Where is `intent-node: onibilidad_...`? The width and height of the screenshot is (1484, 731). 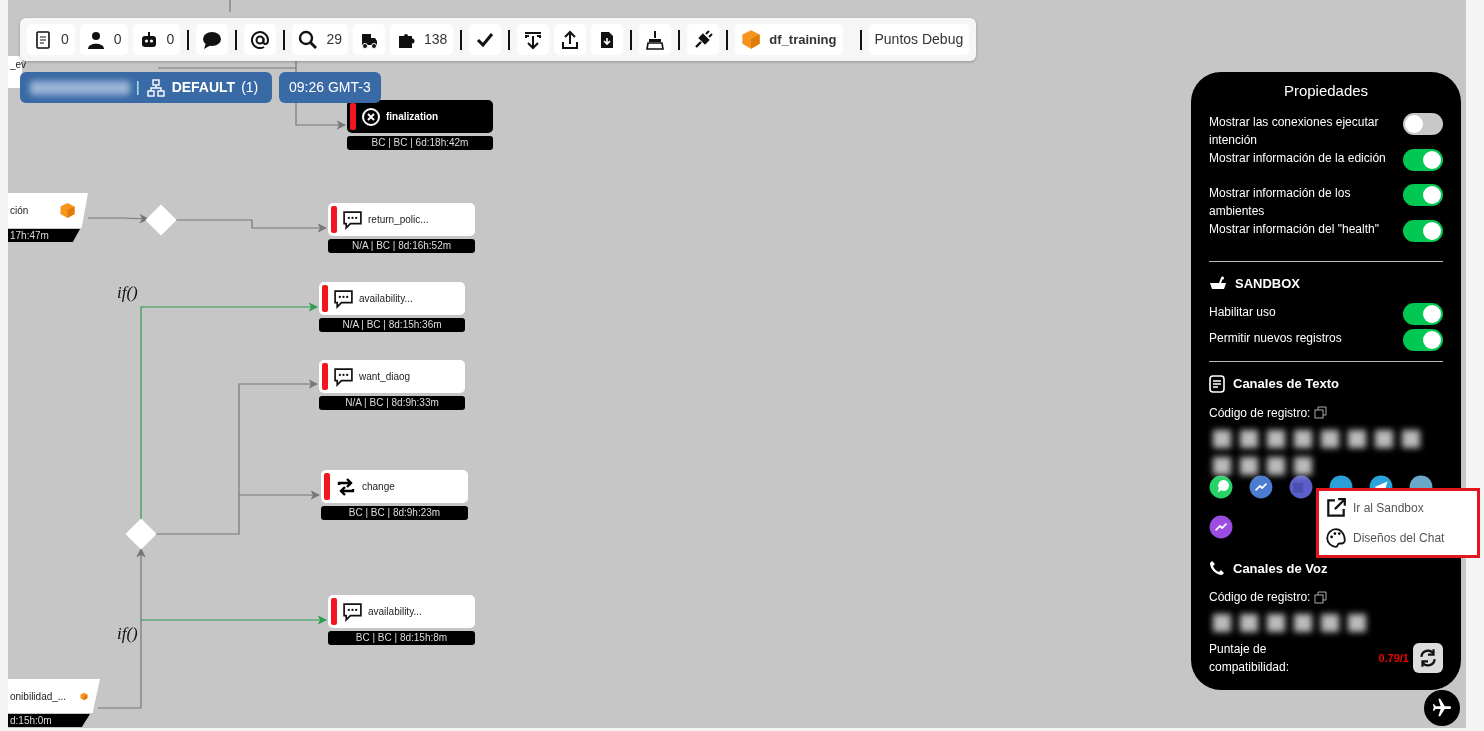 intent-node: onibilidad_... is located at coordinates (54, 696).